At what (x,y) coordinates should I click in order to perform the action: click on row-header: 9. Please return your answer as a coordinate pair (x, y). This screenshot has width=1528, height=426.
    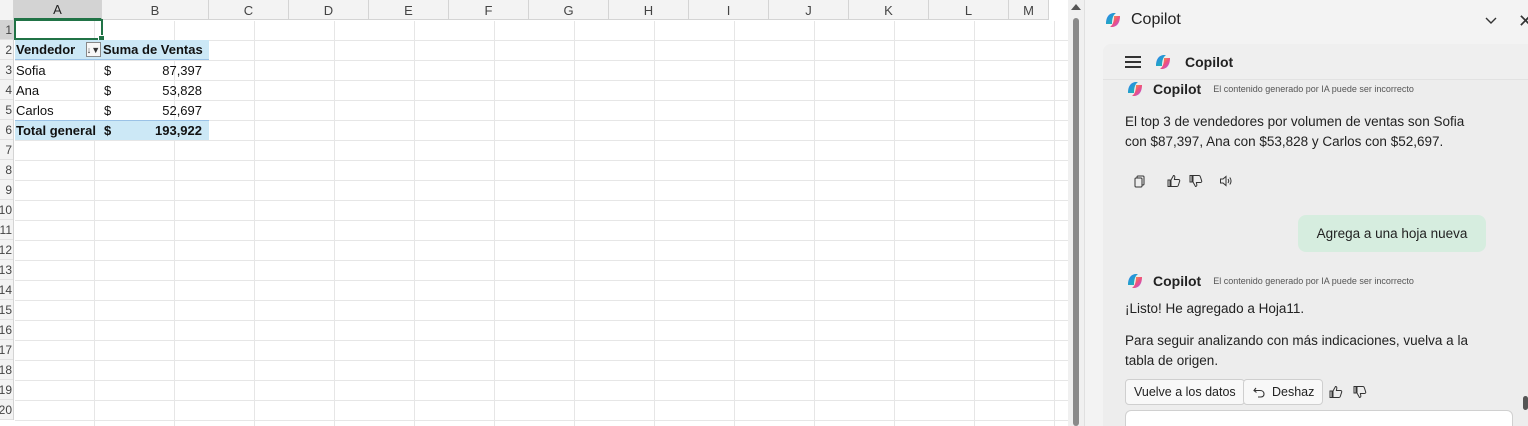
    Looking at the image, I should click on (6, 190).